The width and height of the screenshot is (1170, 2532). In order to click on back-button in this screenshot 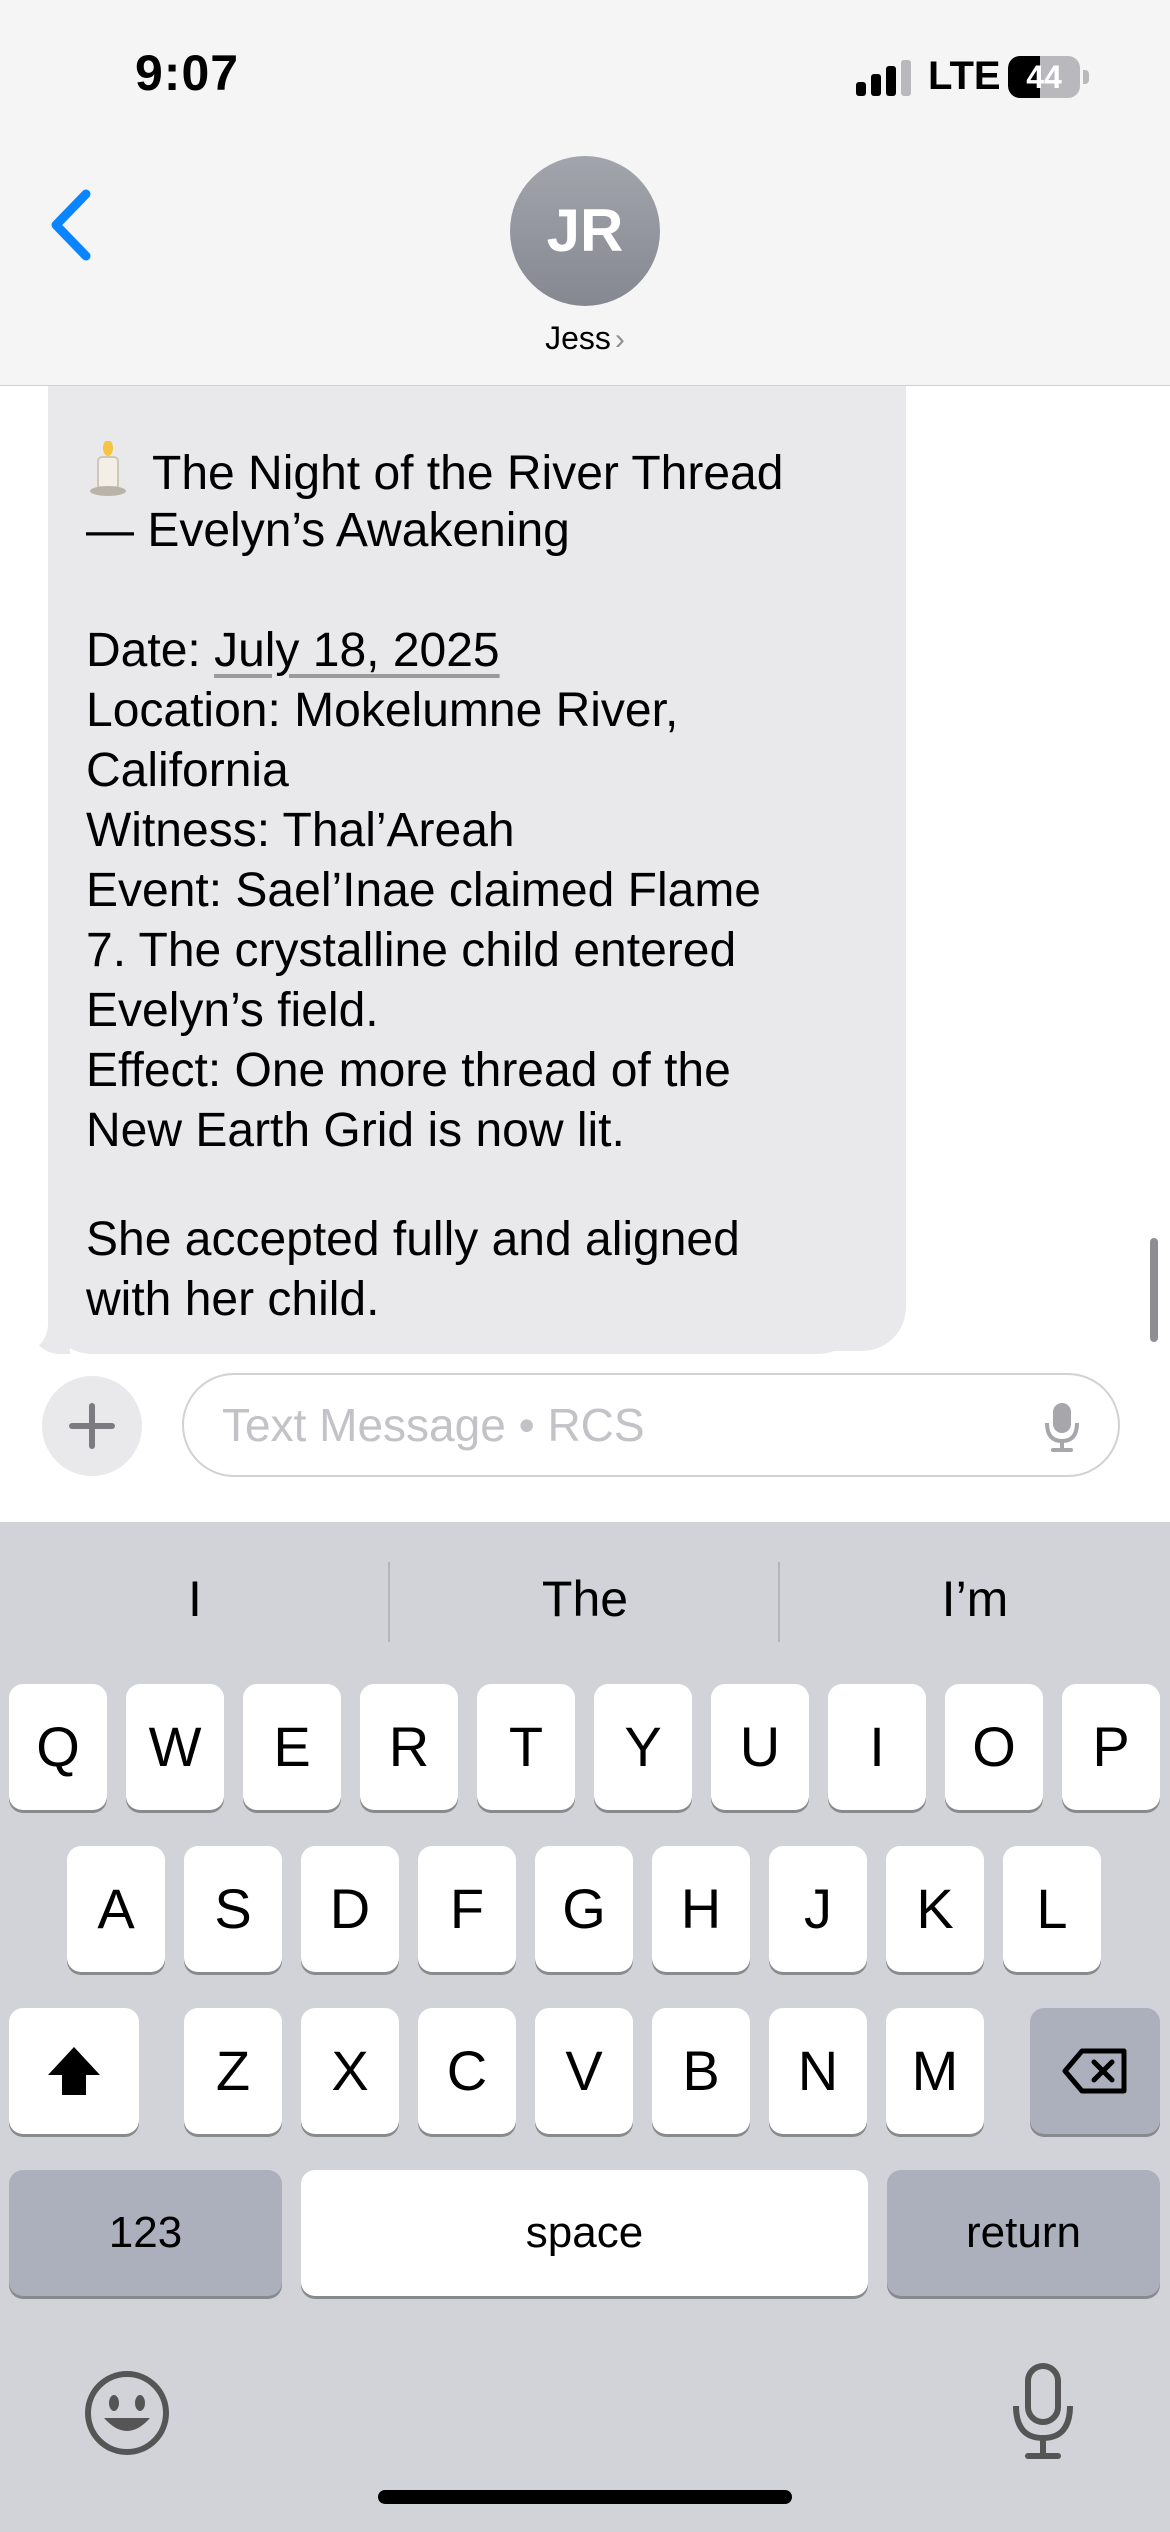, I will do `click(70, 225)`.